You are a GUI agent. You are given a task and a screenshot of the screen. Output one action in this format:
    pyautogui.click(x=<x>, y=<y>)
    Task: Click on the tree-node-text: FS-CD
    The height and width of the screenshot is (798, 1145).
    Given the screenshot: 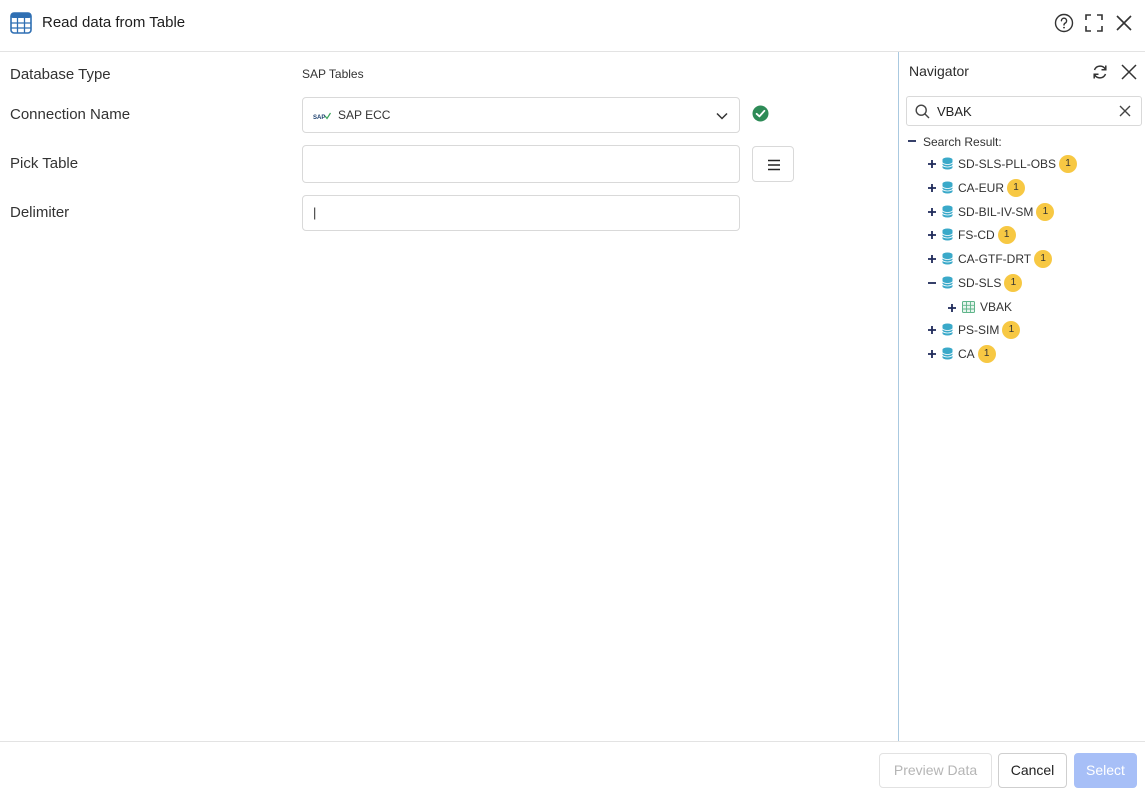 What is the action you would take?
    pyautogui.click(x=976, y=235)
    